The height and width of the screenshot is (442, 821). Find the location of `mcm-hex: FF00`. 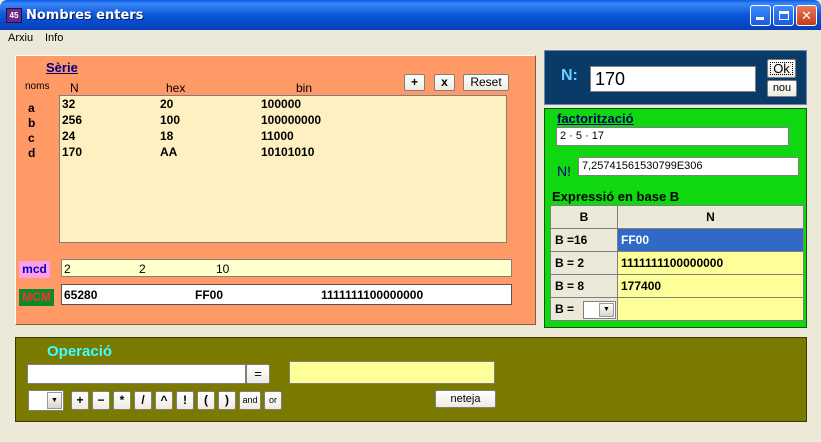

mcm-hex: FF00 is located at coordinates (209, 295).